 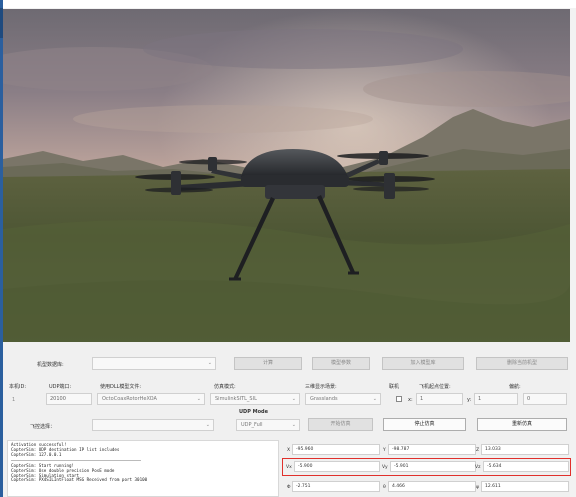 What do you see at coordinates (288, 4) in the screenshot?
I see `window-top-edge` at bounding box center [288, 4].